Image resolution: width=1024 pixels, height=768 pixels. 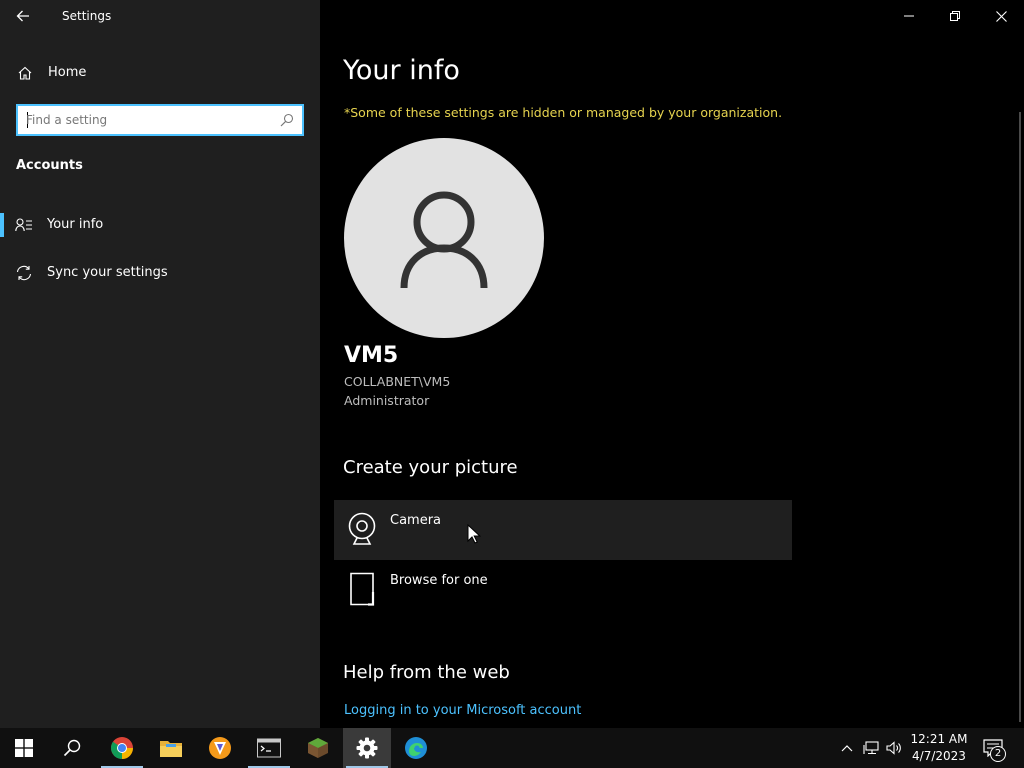 What do you see at coordinates (362, 589) in the screenshot?
I see `browse-file-icon` at bounding box center [362, 589].